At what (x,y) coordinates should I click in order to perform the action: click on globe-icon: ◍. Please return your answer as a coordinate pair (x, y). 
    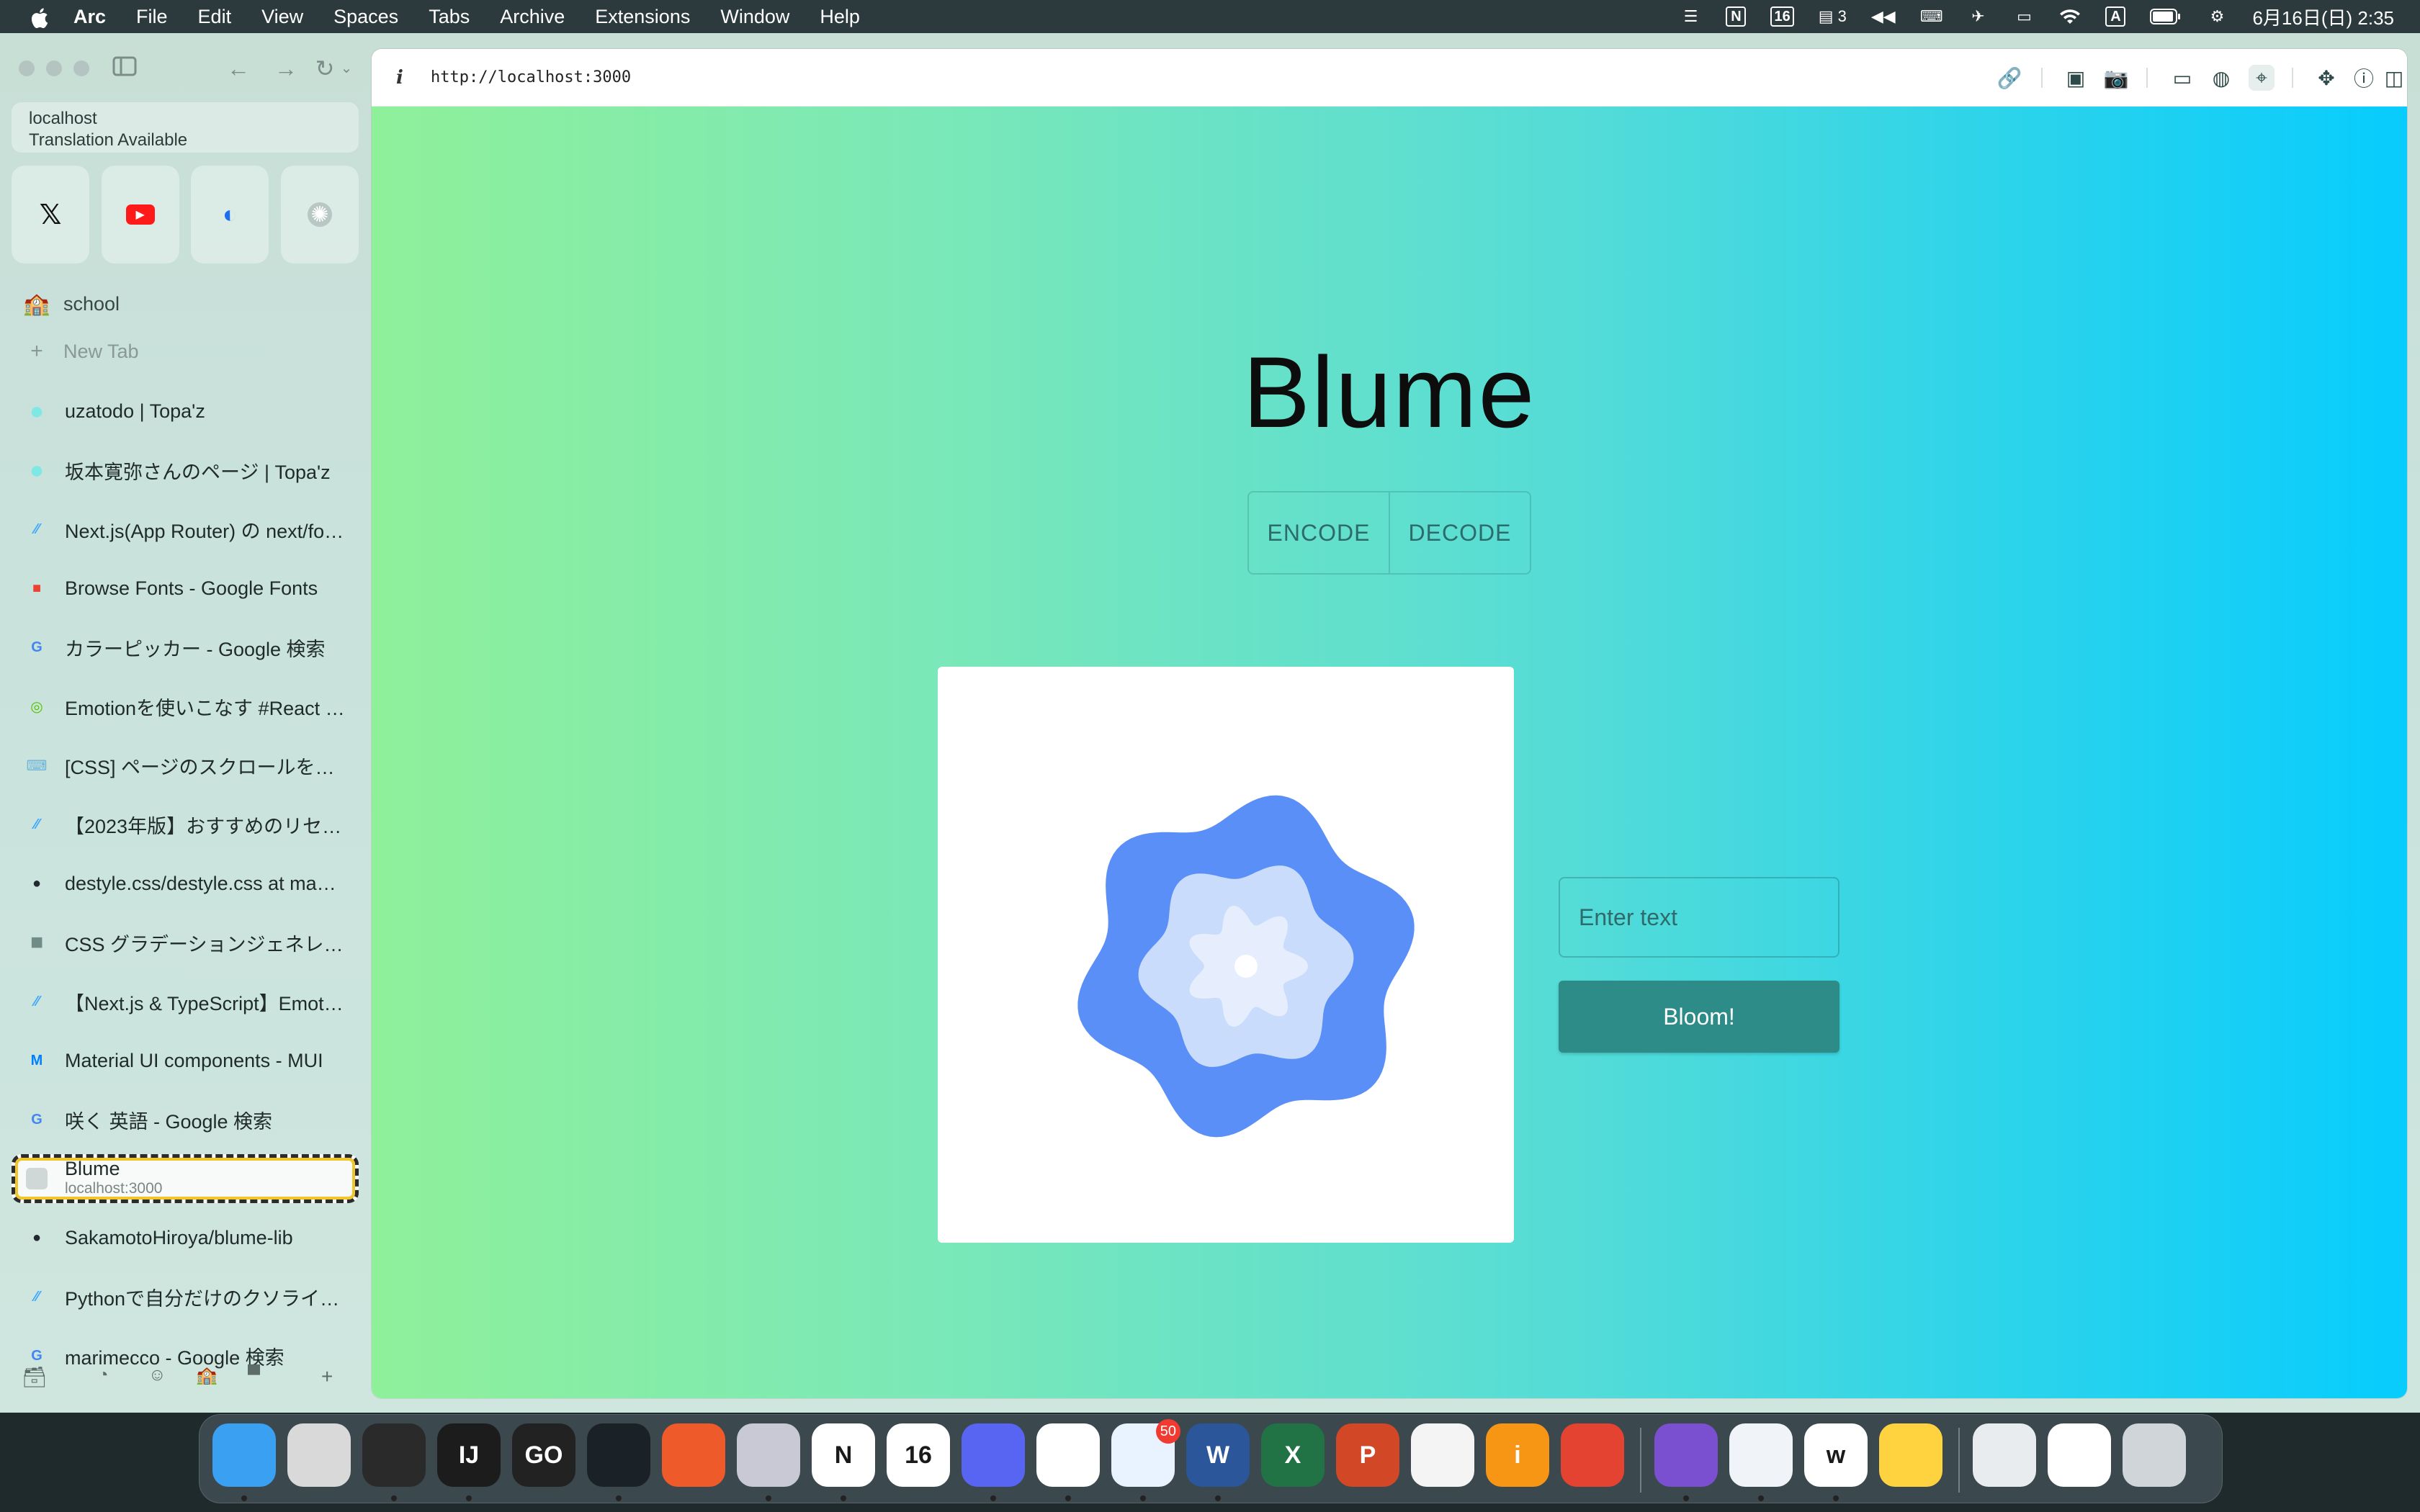
    Looking at the image, I should click on (2221, 78).